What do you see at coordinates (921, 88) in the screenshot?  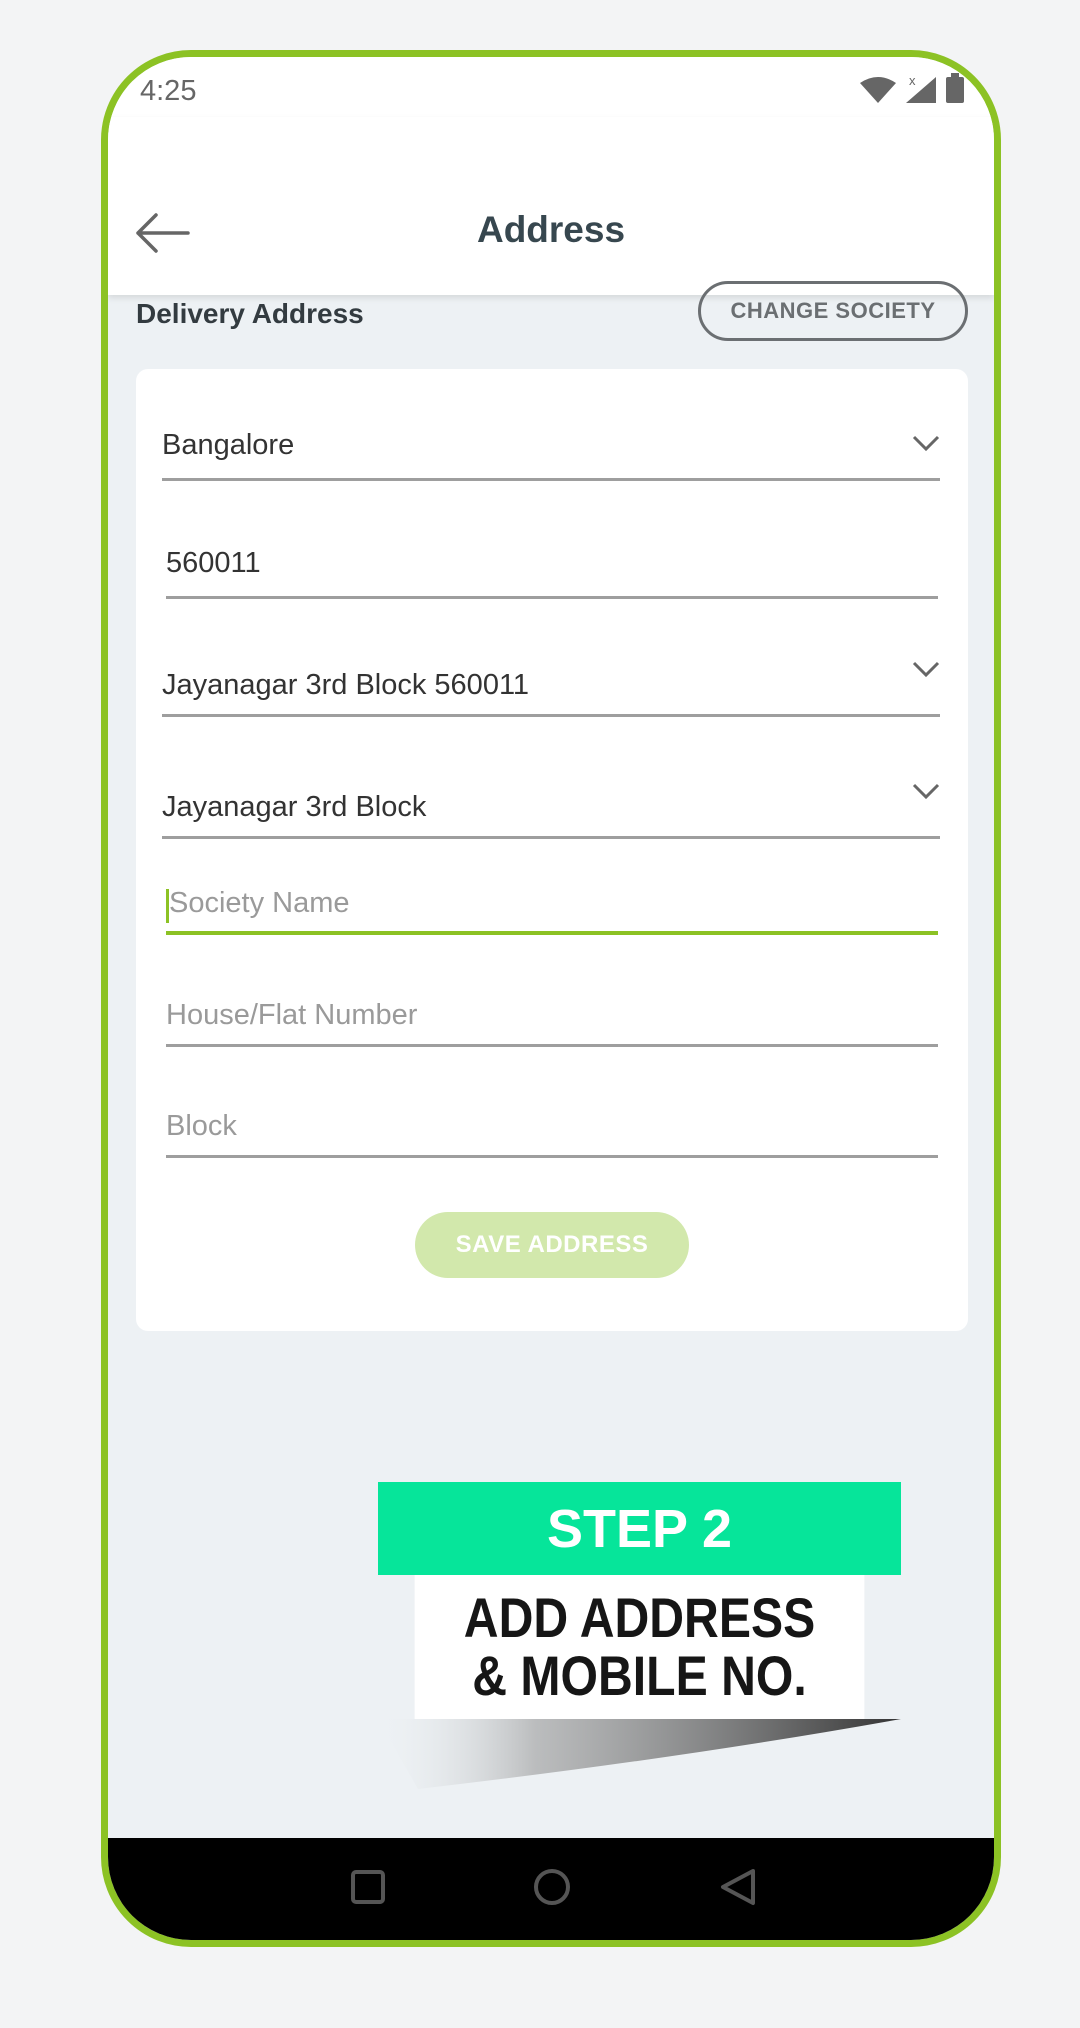 I see `signal-icon: x` at bounding box center [921, 88].